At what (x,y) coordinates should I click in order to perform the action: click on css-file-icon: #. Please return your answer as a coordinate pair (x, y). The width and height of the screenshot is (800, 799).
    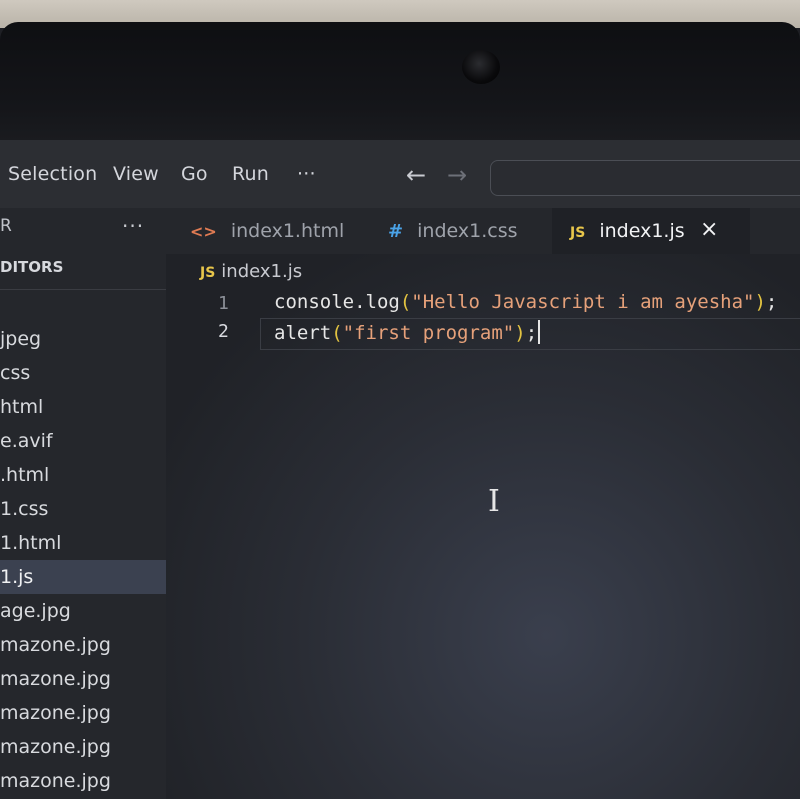
    Looking at the image, I should click on (396, 231).